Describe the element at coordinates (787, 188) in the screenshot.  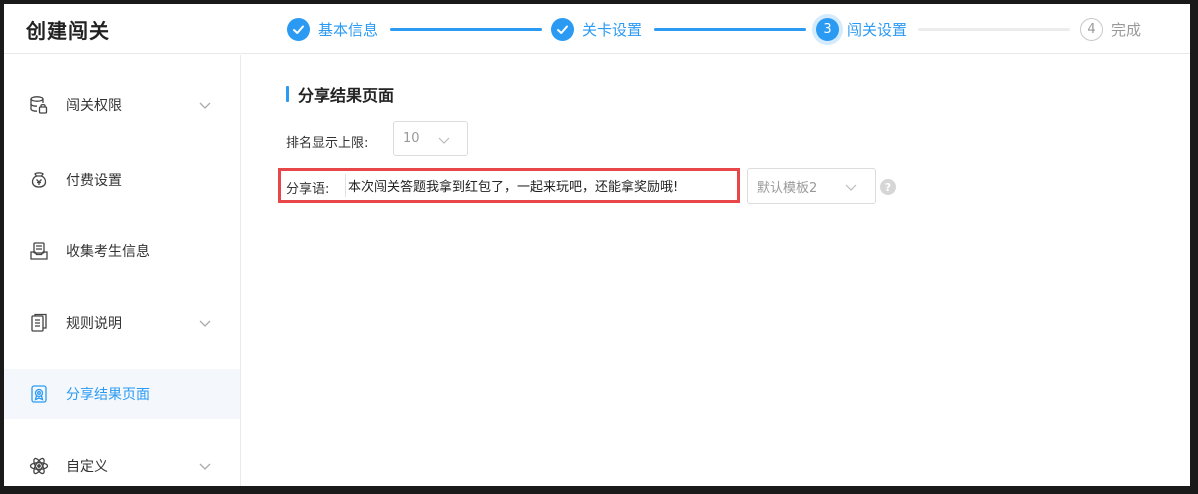
I see `template-value: 默认模板2` at that location.